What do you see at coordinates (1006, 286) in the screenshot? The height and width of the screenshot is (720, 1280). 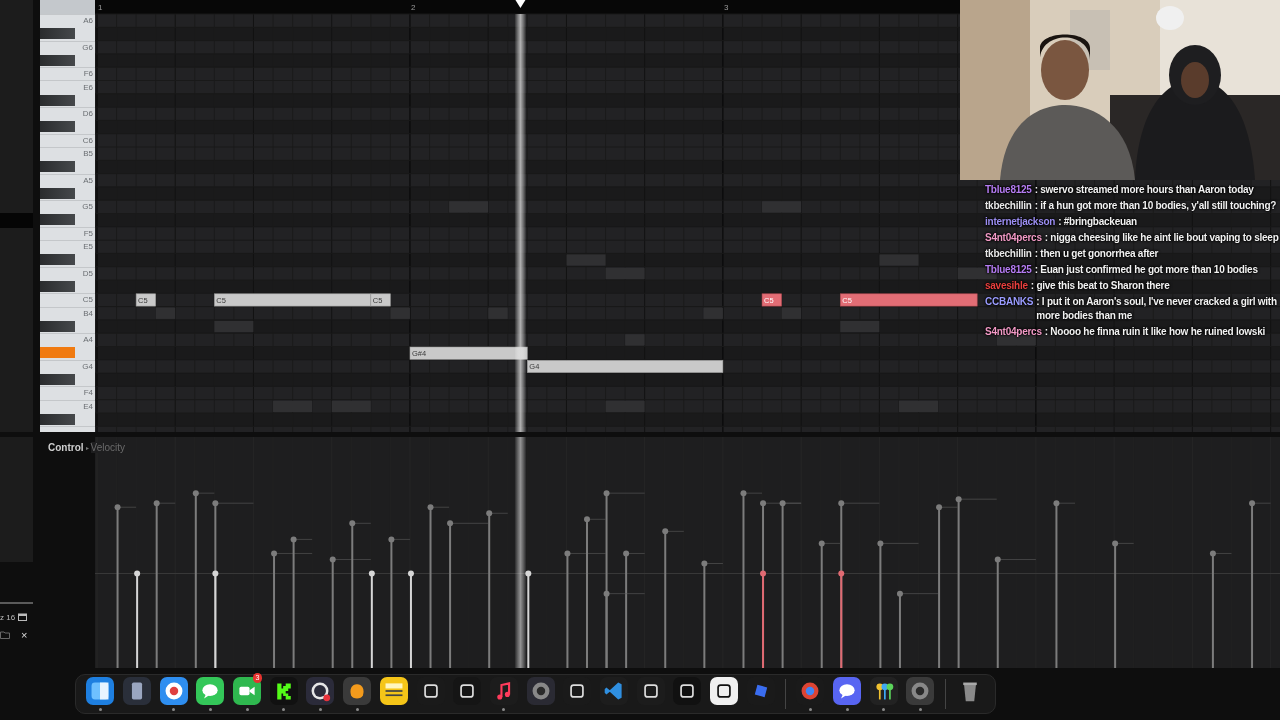 I see `chat-username: savesihle` at bounding box center [1006, 286].